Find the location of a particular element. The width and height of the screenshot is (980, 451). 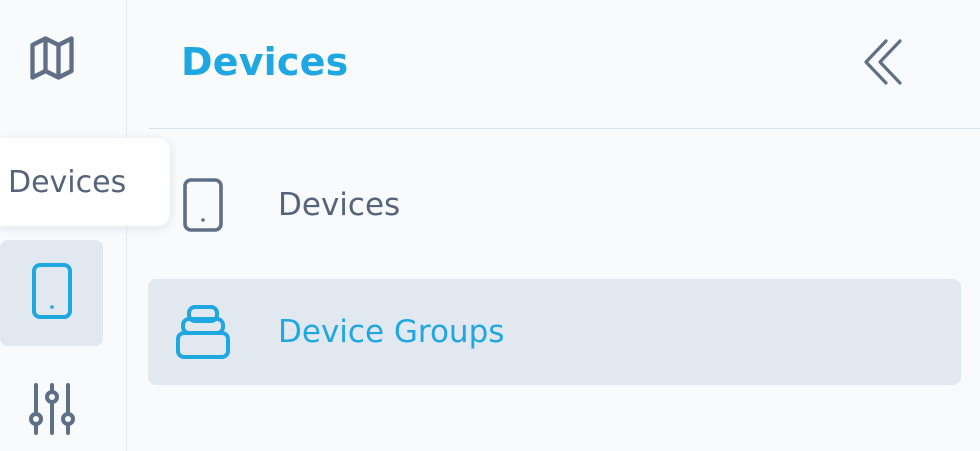

collapse-panel-button is located at coordinates (883, 64).